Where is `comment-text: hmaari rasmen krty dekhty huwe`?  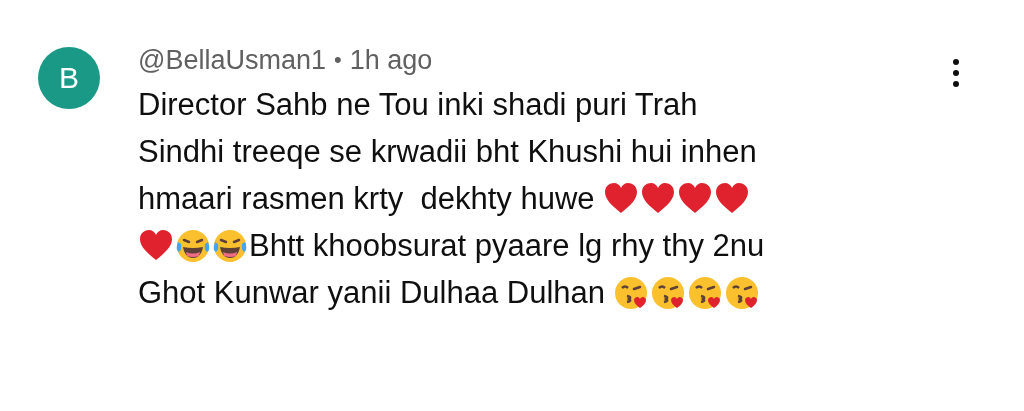
comment-text: hmaari rasmen krty dekhty huwe is located at coordinates (366, 198).